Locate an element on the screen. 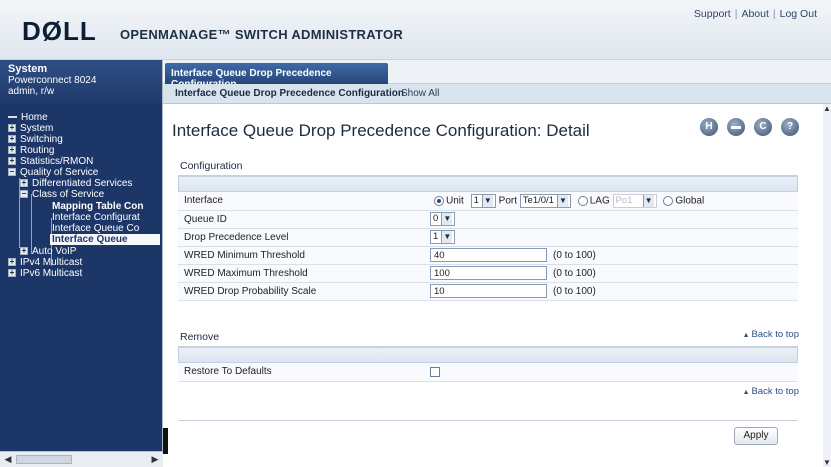 The width and height of the screenshot is (831, 467). subtab-show-all: Show All is located at coordinates (420, 93).